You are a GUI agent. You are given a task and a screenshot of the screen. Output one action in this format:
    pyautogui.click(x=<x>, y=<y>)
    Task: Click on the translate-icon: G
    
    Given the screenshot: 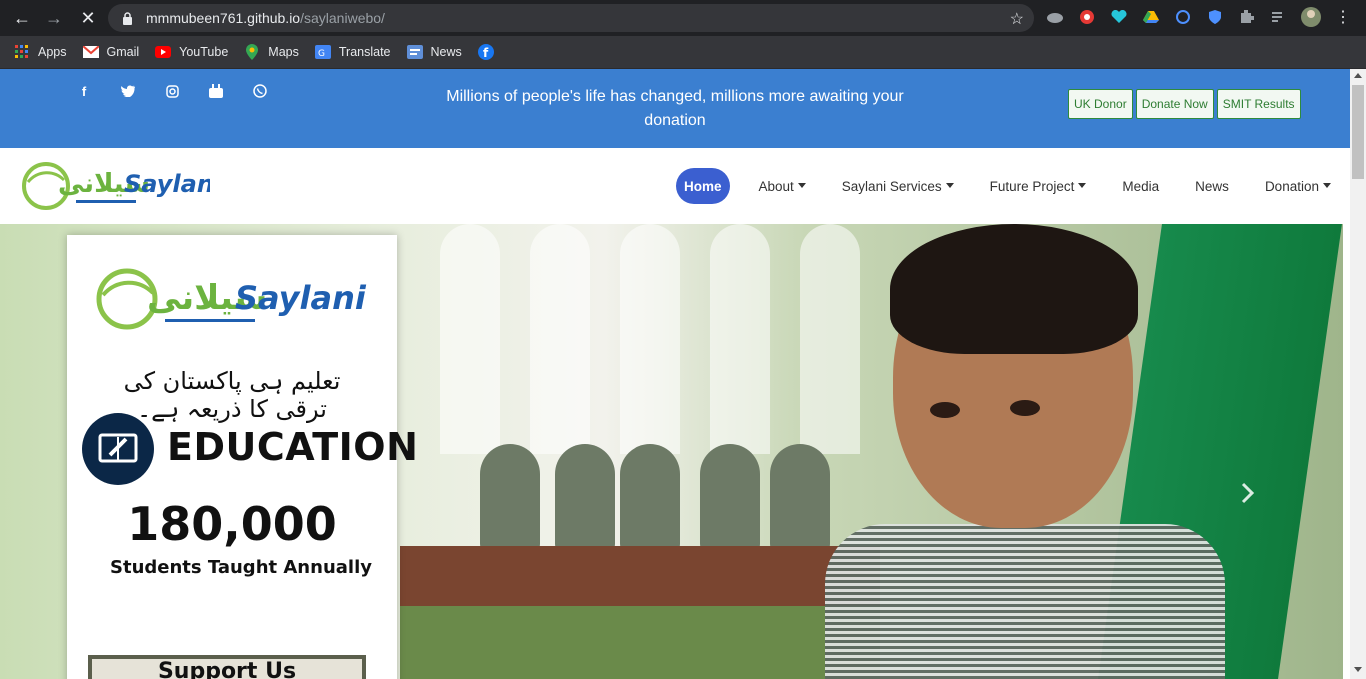 What is the action you would take?
    pyautogui.click(x=322, y=52)
    